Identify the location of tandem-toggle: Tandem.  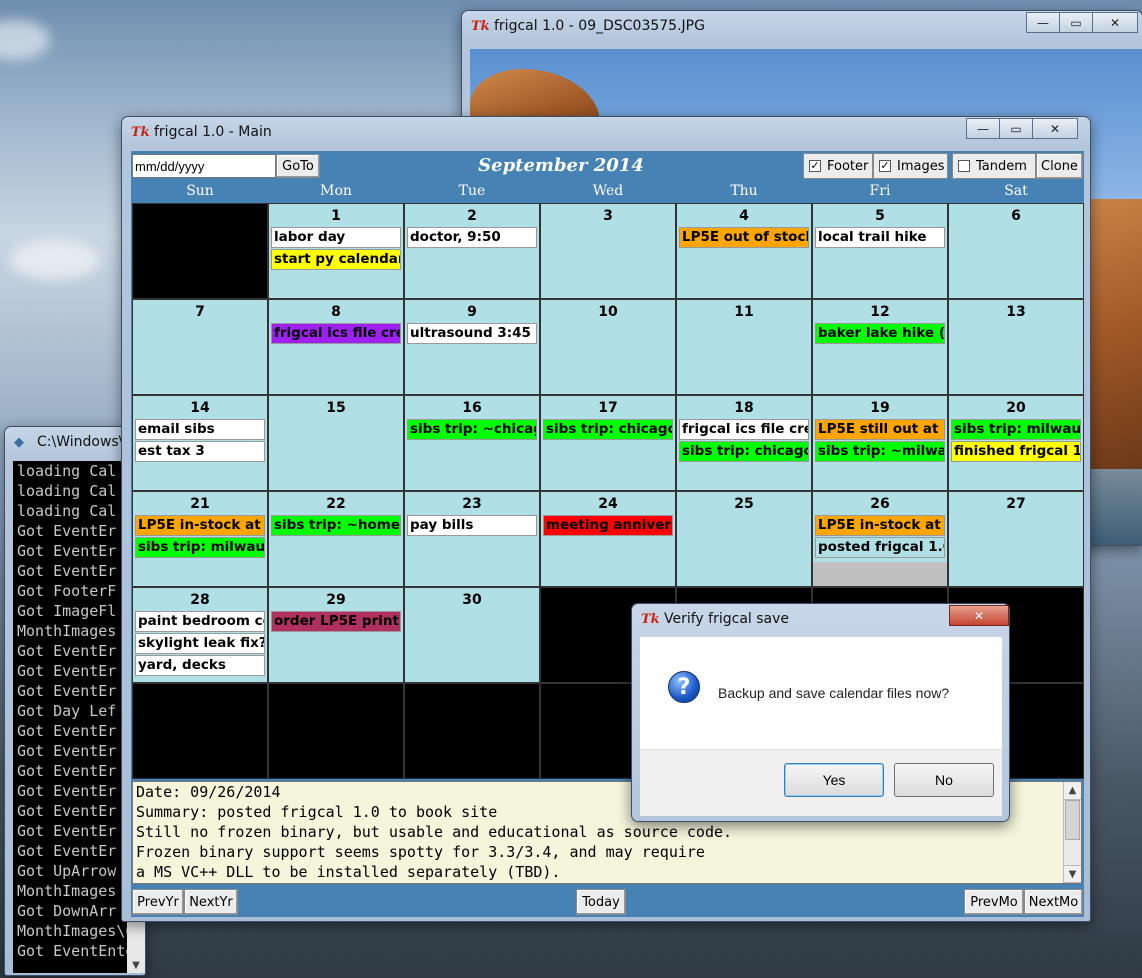
(994, 166).